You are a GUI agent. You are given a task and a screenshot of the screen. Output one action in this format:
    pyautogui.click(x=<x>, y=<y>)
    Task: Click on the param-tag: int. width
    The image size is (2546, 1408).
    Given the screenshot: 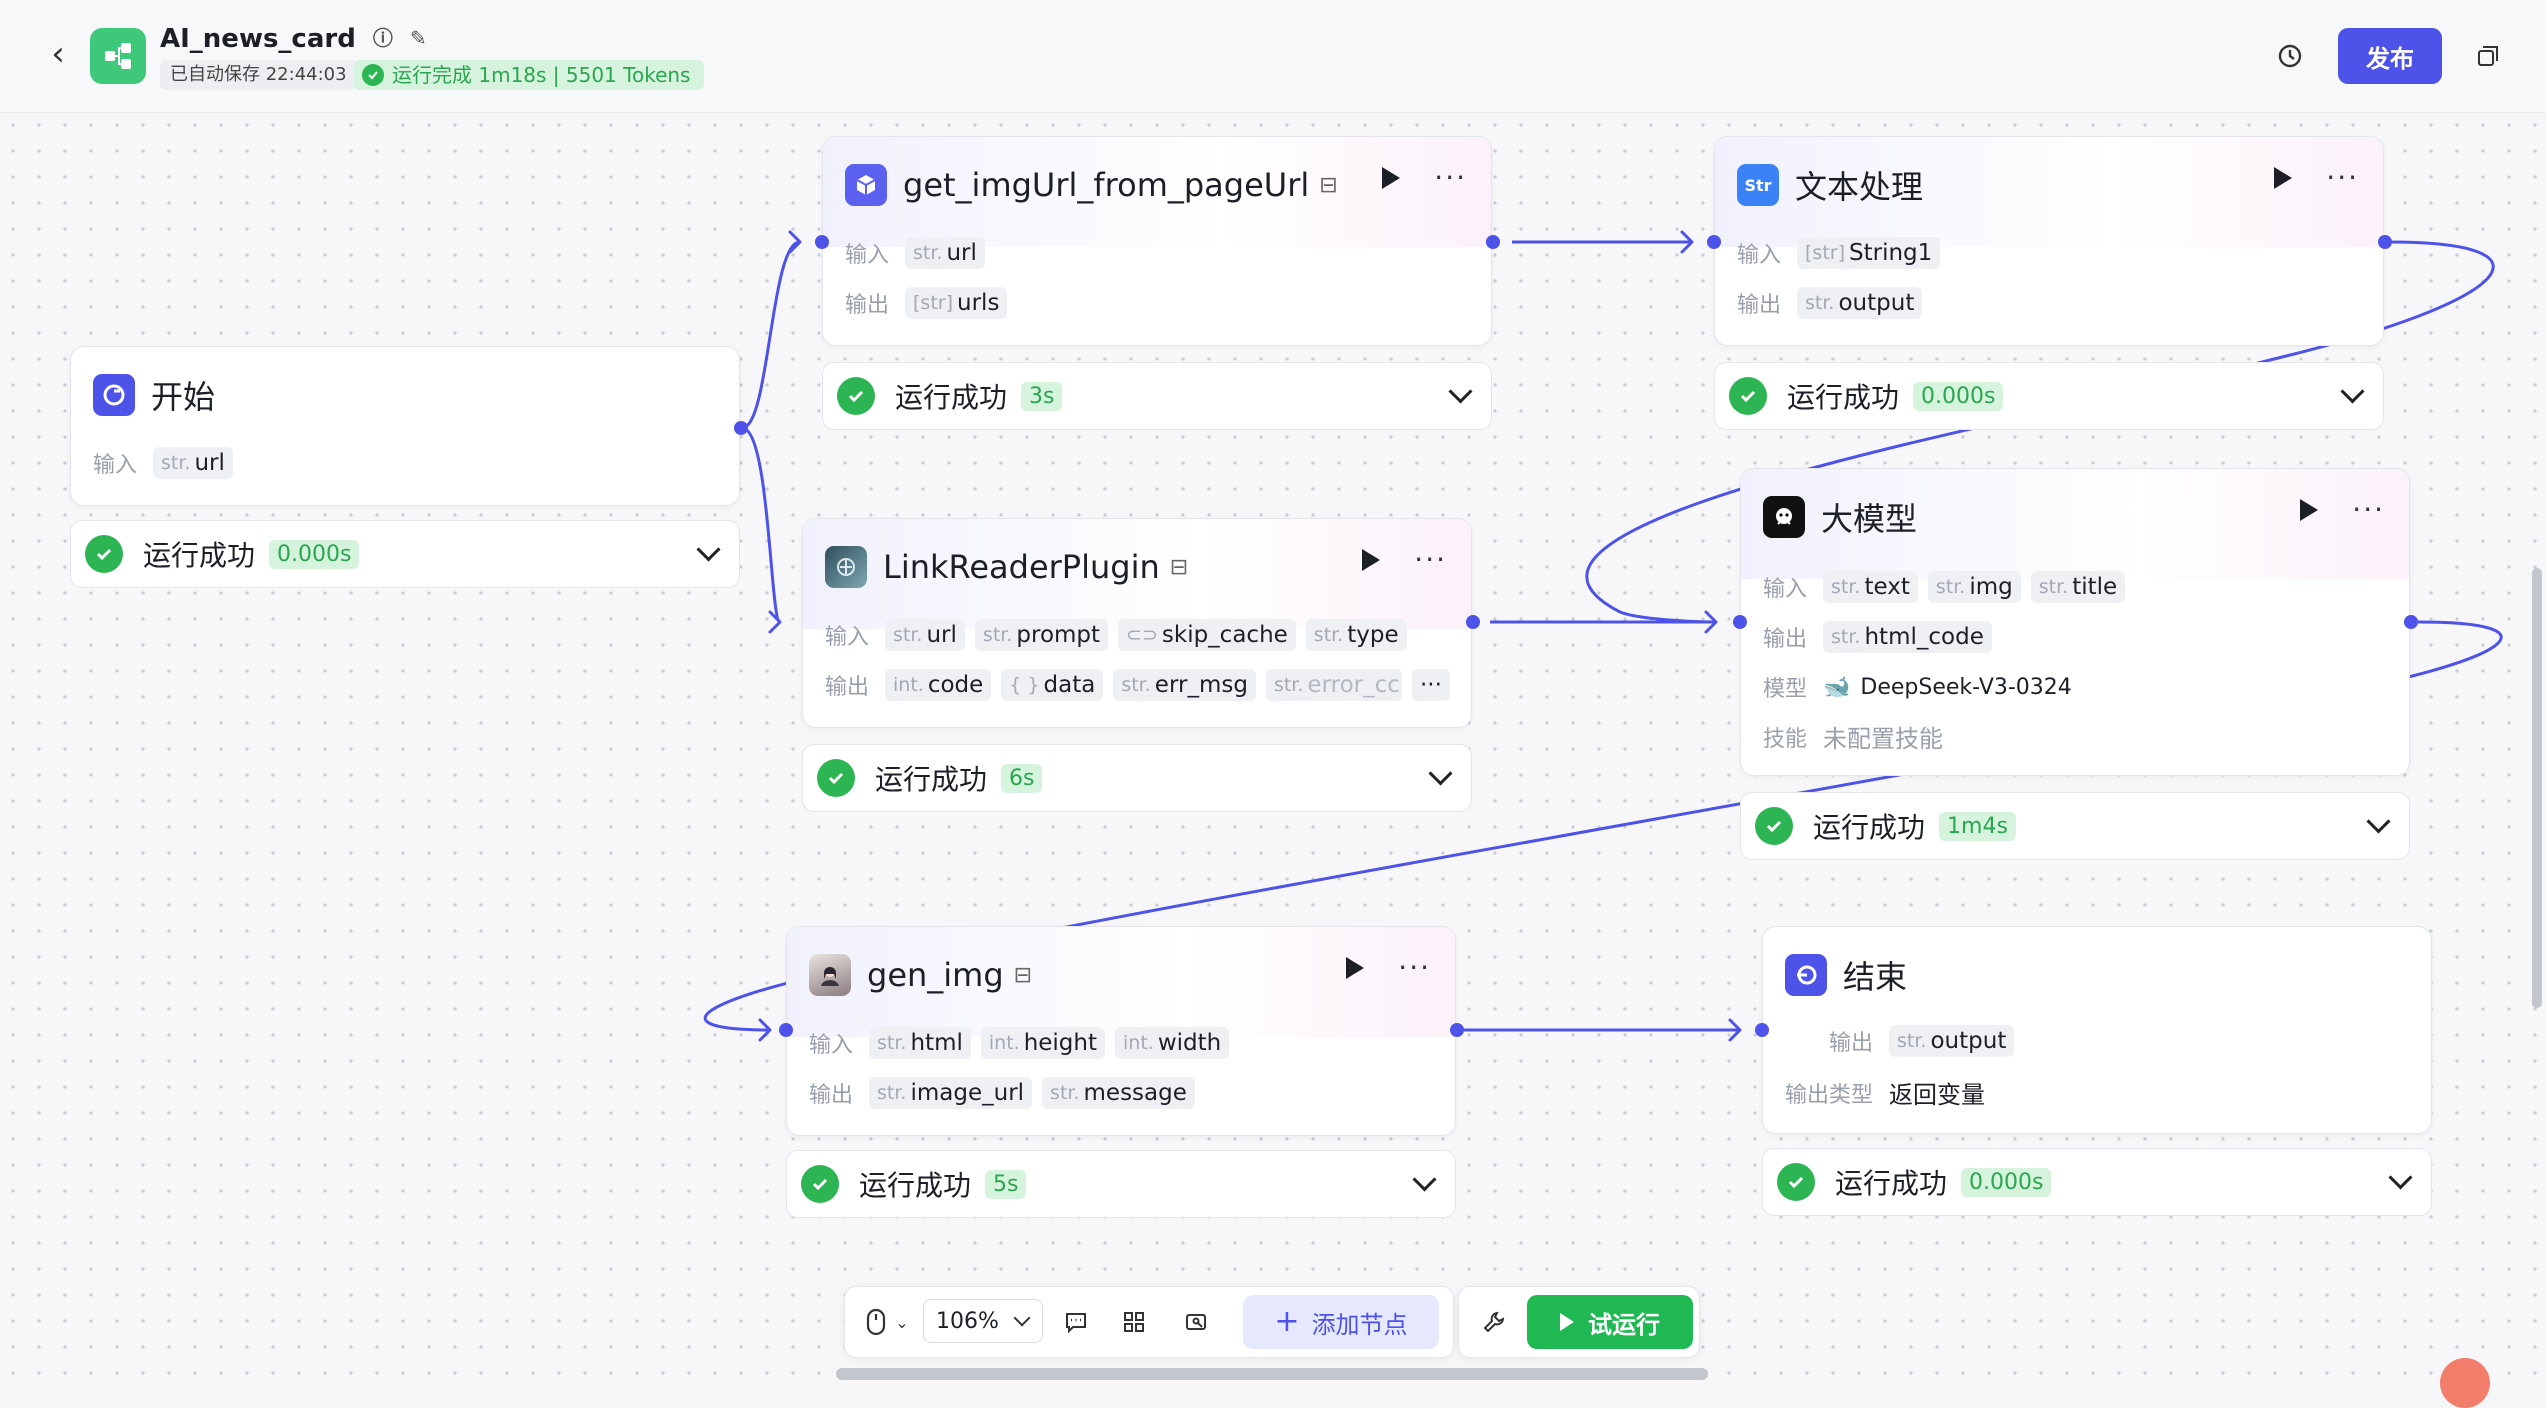 What is the action you would take?
    pyautogui.click(x=1172, y=1043)
    